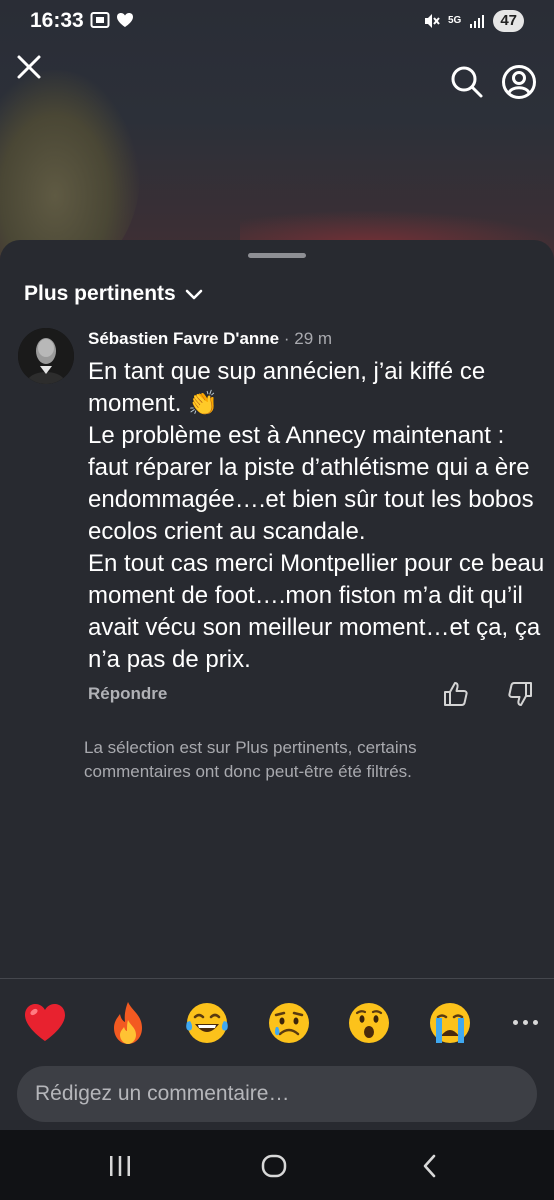 This screenshot has width=554, height=1200. I want to click on reaction-cry-button, so click(450, 1023).